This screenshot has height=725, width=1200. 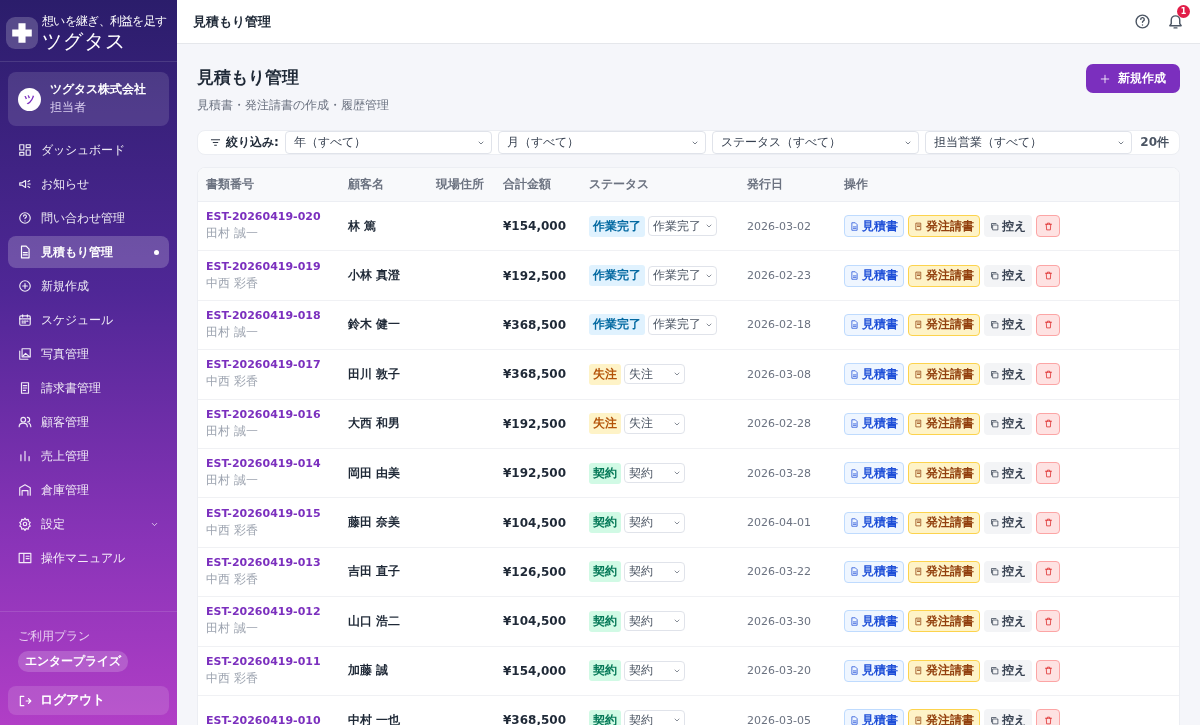 I want to click on nav-item: 操作マニュアル, so click(x=88, y=558).